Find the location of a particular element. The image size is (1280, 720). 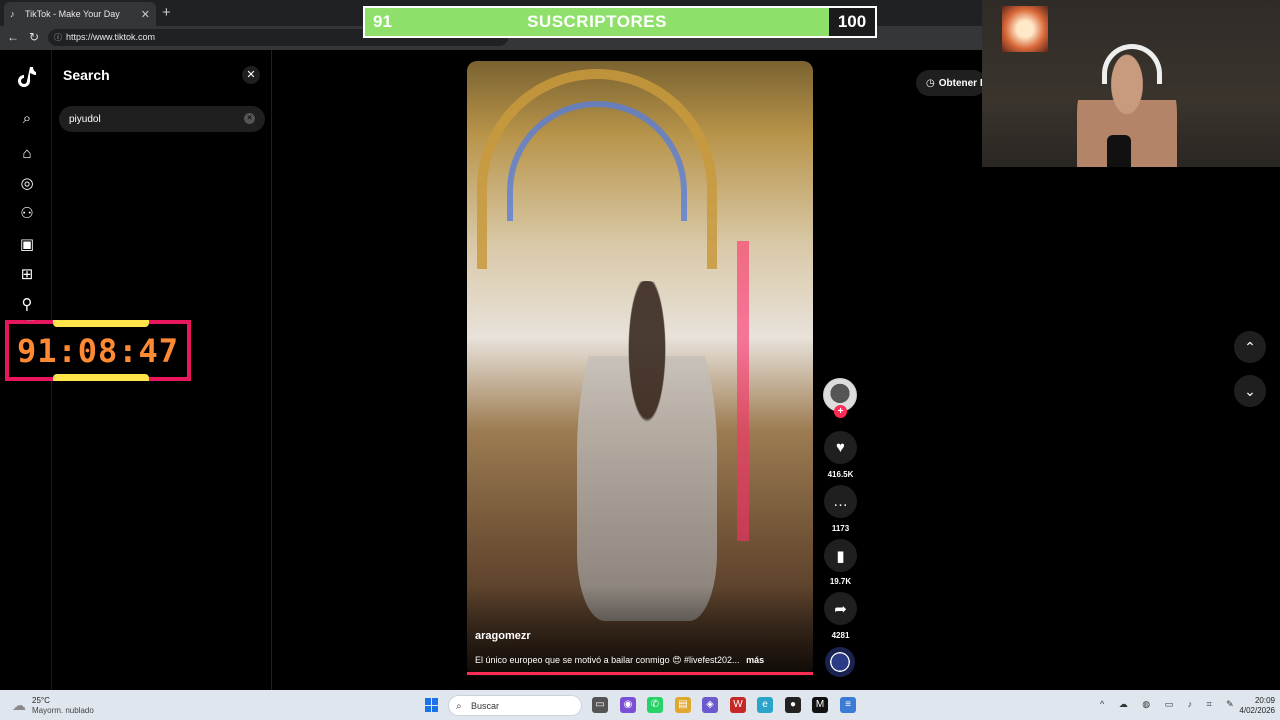

browser-tab: ♪ TikTok - Make Your Day ✕ is located at coordinates (80, 14).